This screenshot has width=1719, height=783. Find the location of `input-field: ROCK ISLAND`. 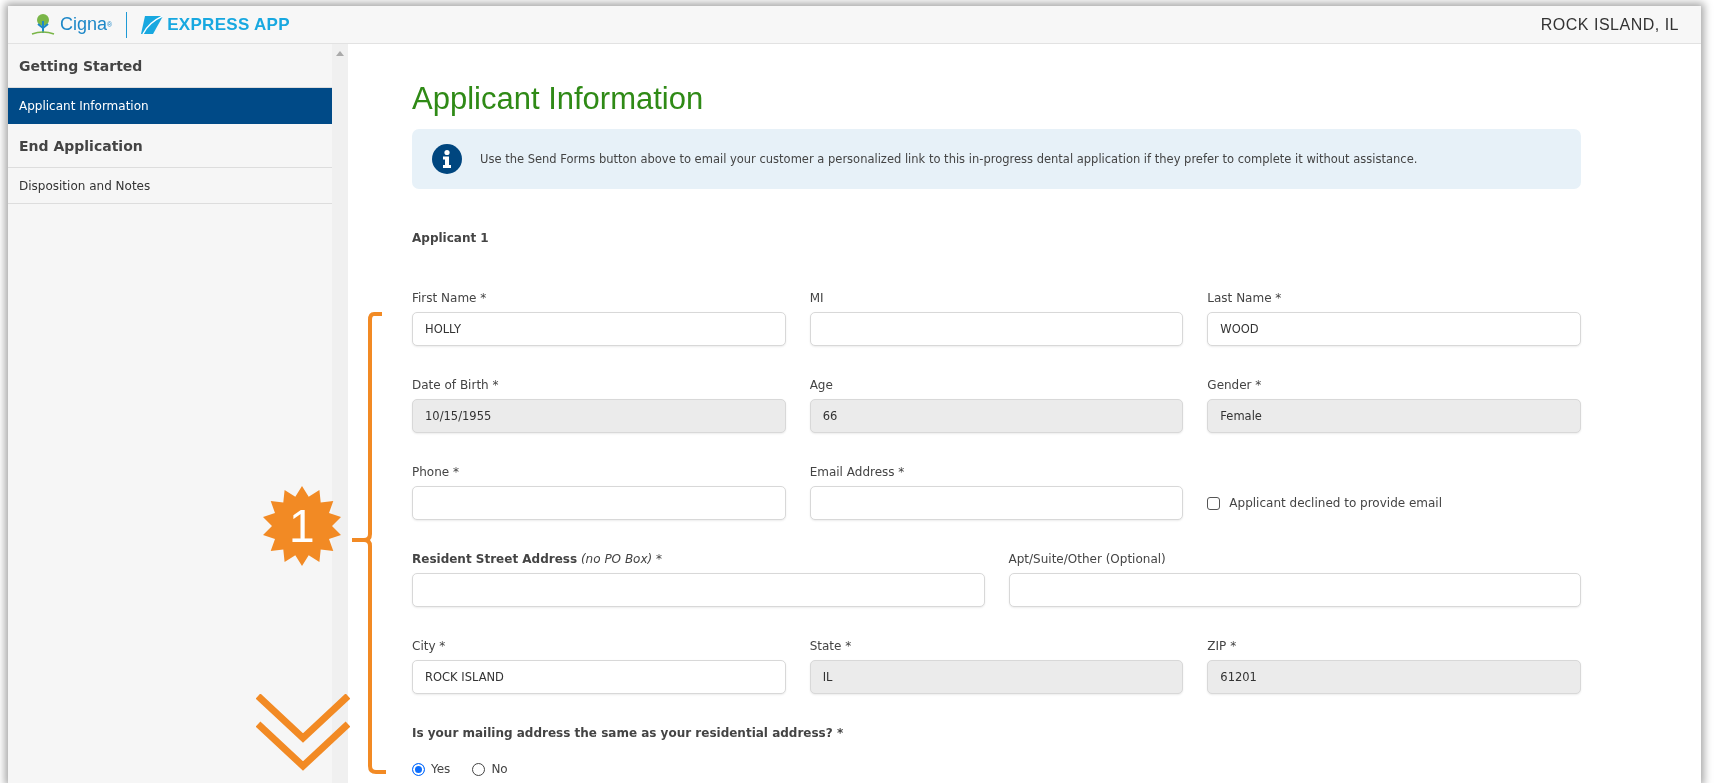

input-field: ROCK ISLAND is located at coordinates (599, 677).